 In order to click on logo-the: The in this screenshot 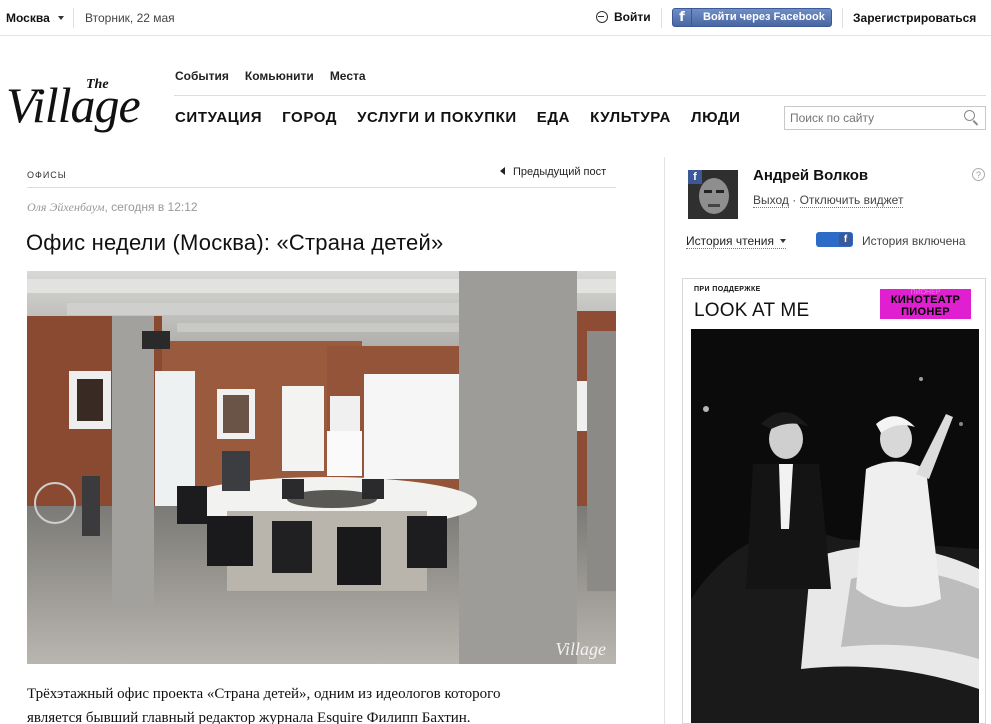, I will do `click(97, 84)`.